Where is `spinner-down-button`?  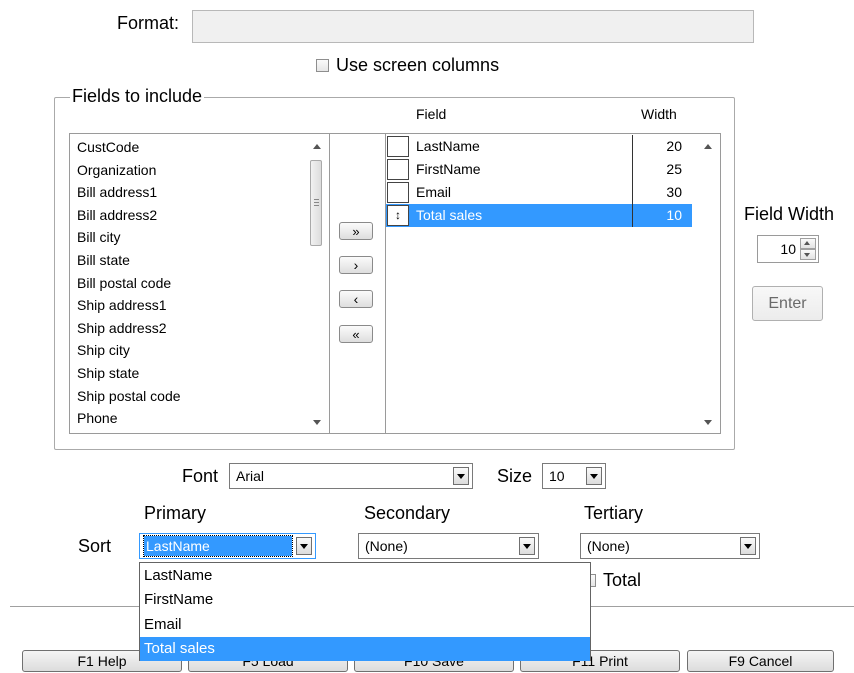 spinner-down-button is located at coordinates (808, 254).